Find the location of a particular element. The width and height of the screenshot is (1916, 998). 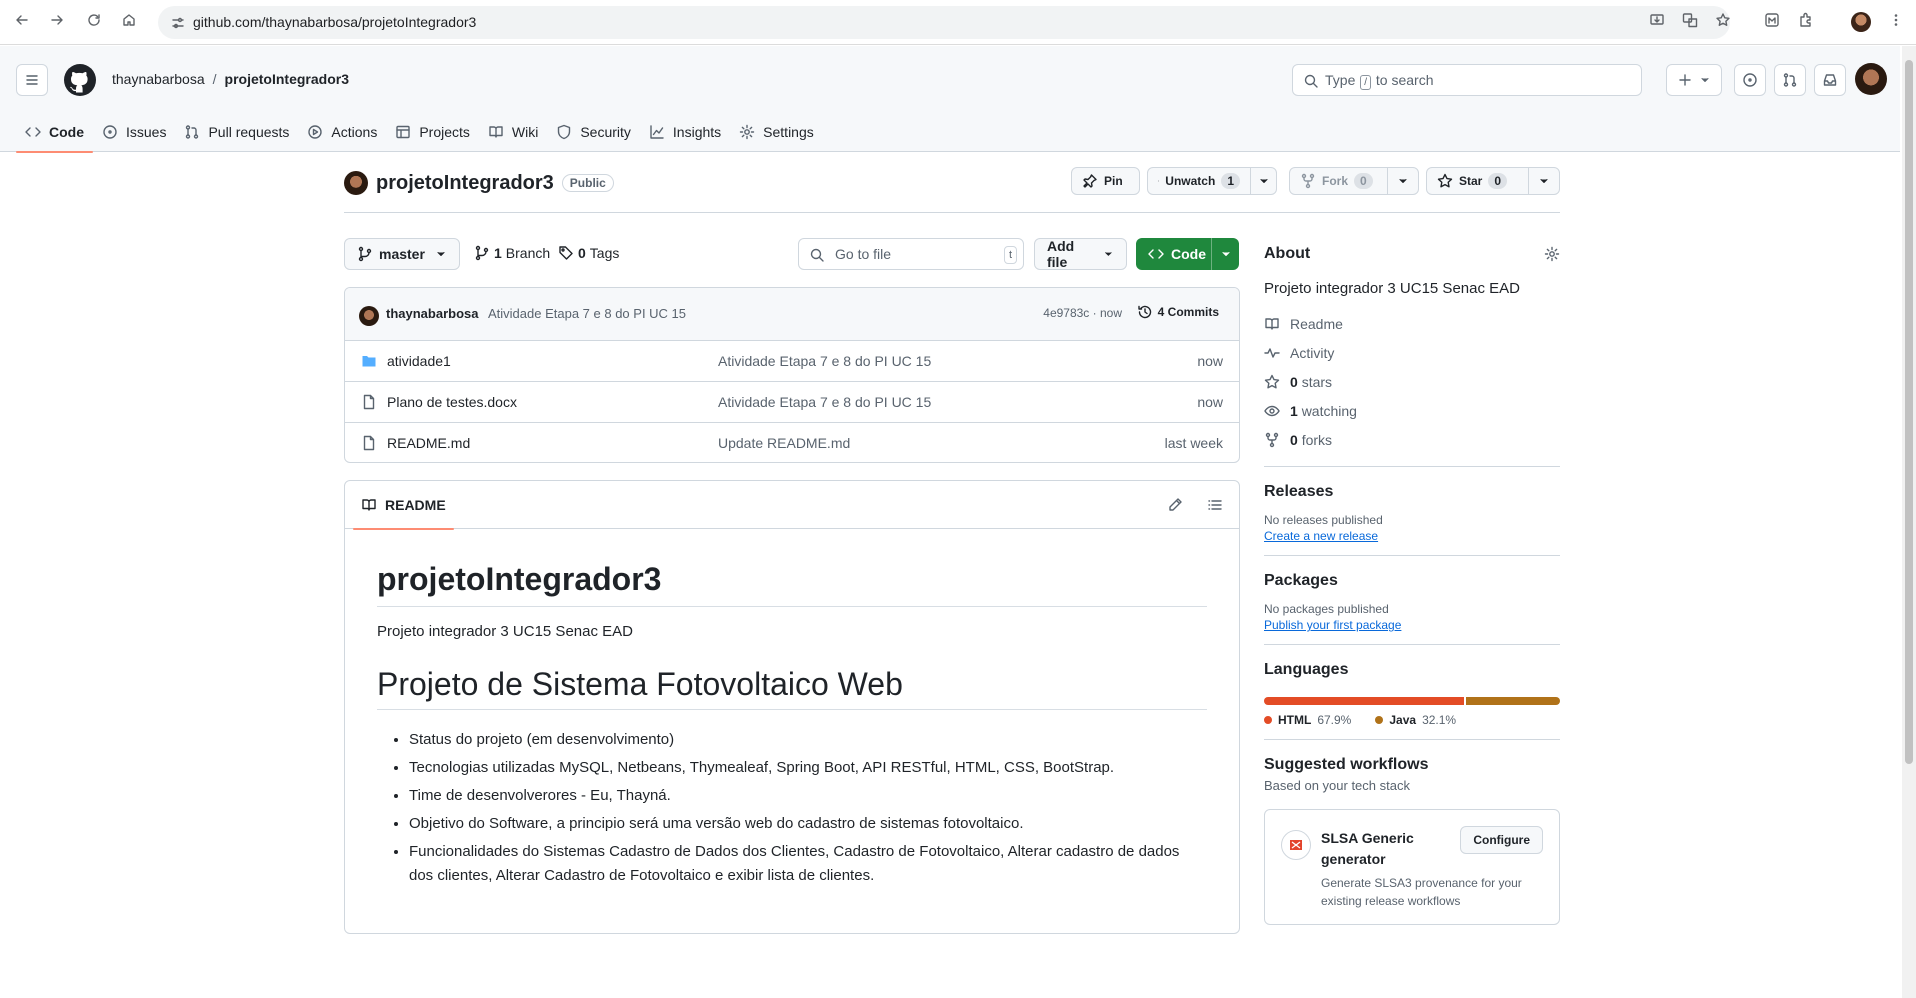

go-to-file-input: Go to file t is located at coordinates (911, 254).